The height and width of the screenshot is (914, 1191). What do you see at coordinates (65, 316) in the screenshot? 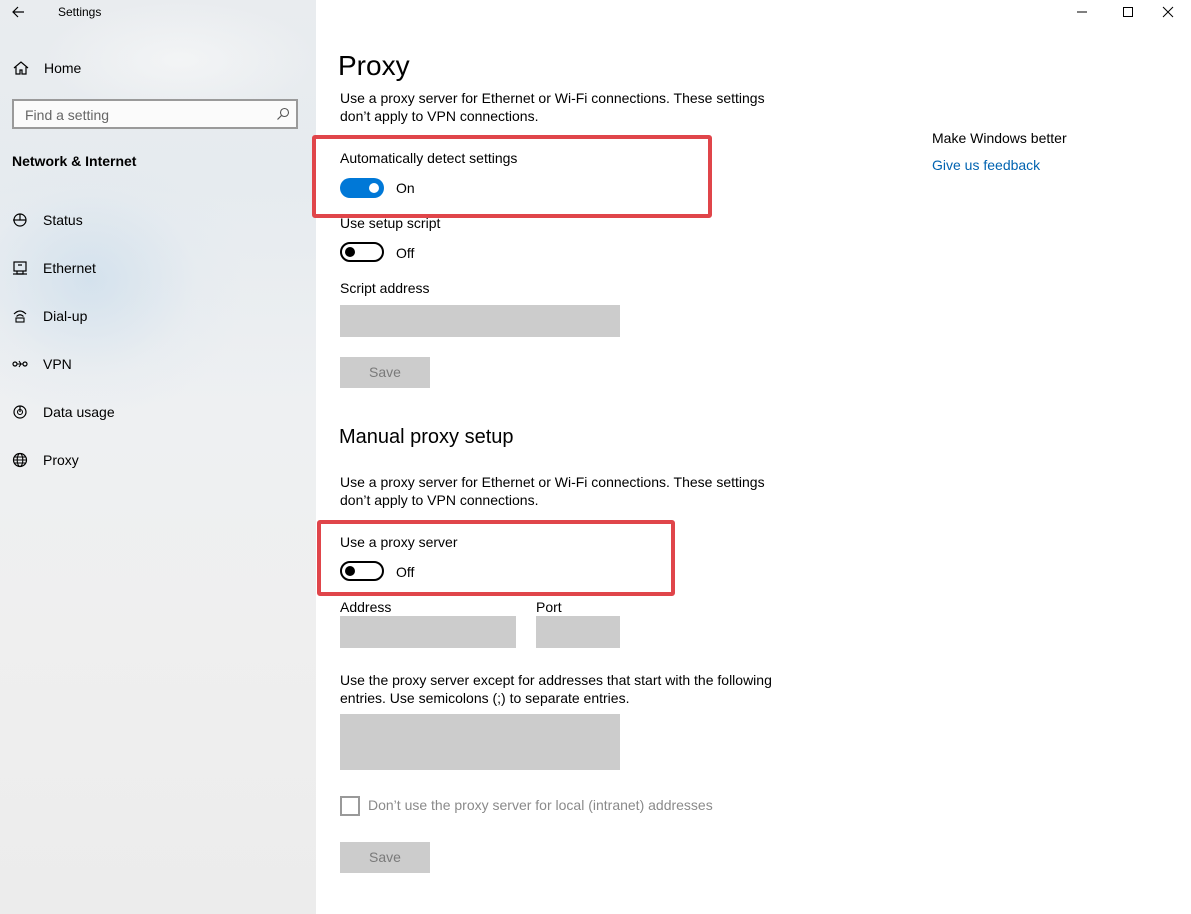
I see `sidebar-item-label: Dial-up` at bounding box center [65, 316].